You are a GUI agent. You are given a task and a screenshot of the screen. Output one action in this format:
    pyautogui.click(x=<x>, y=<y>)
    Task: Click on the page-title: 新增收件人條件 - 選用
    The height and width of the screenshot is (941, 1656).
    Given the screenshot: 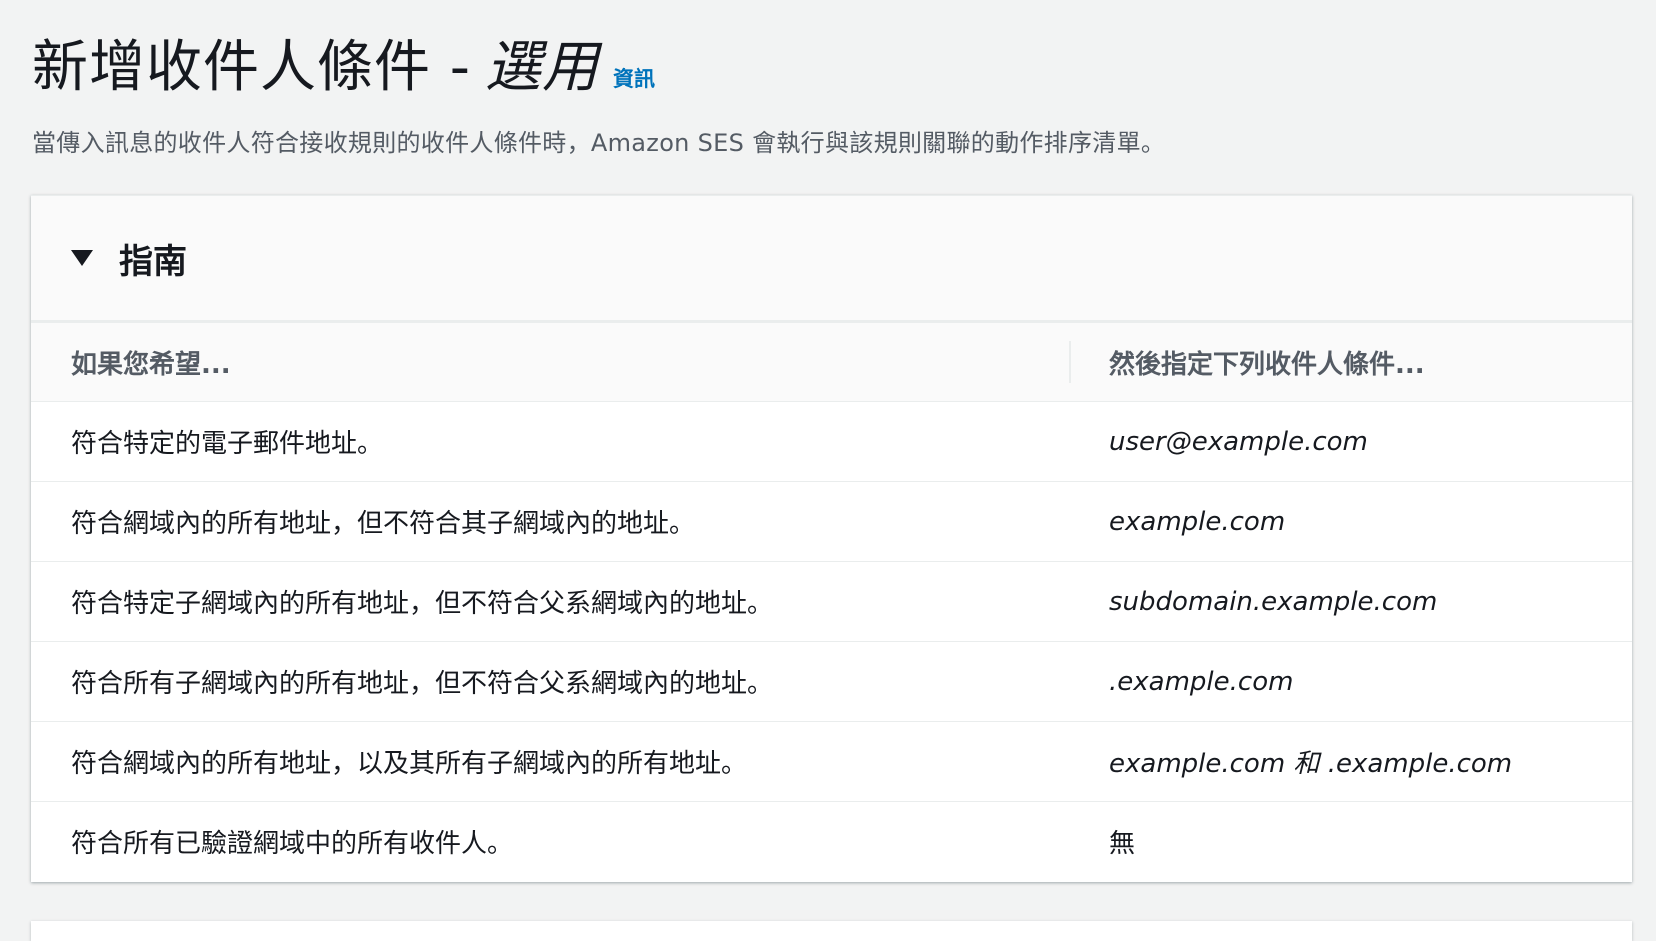 What is the action you would take?
    pyautogui.click(x=315, y=68)
    